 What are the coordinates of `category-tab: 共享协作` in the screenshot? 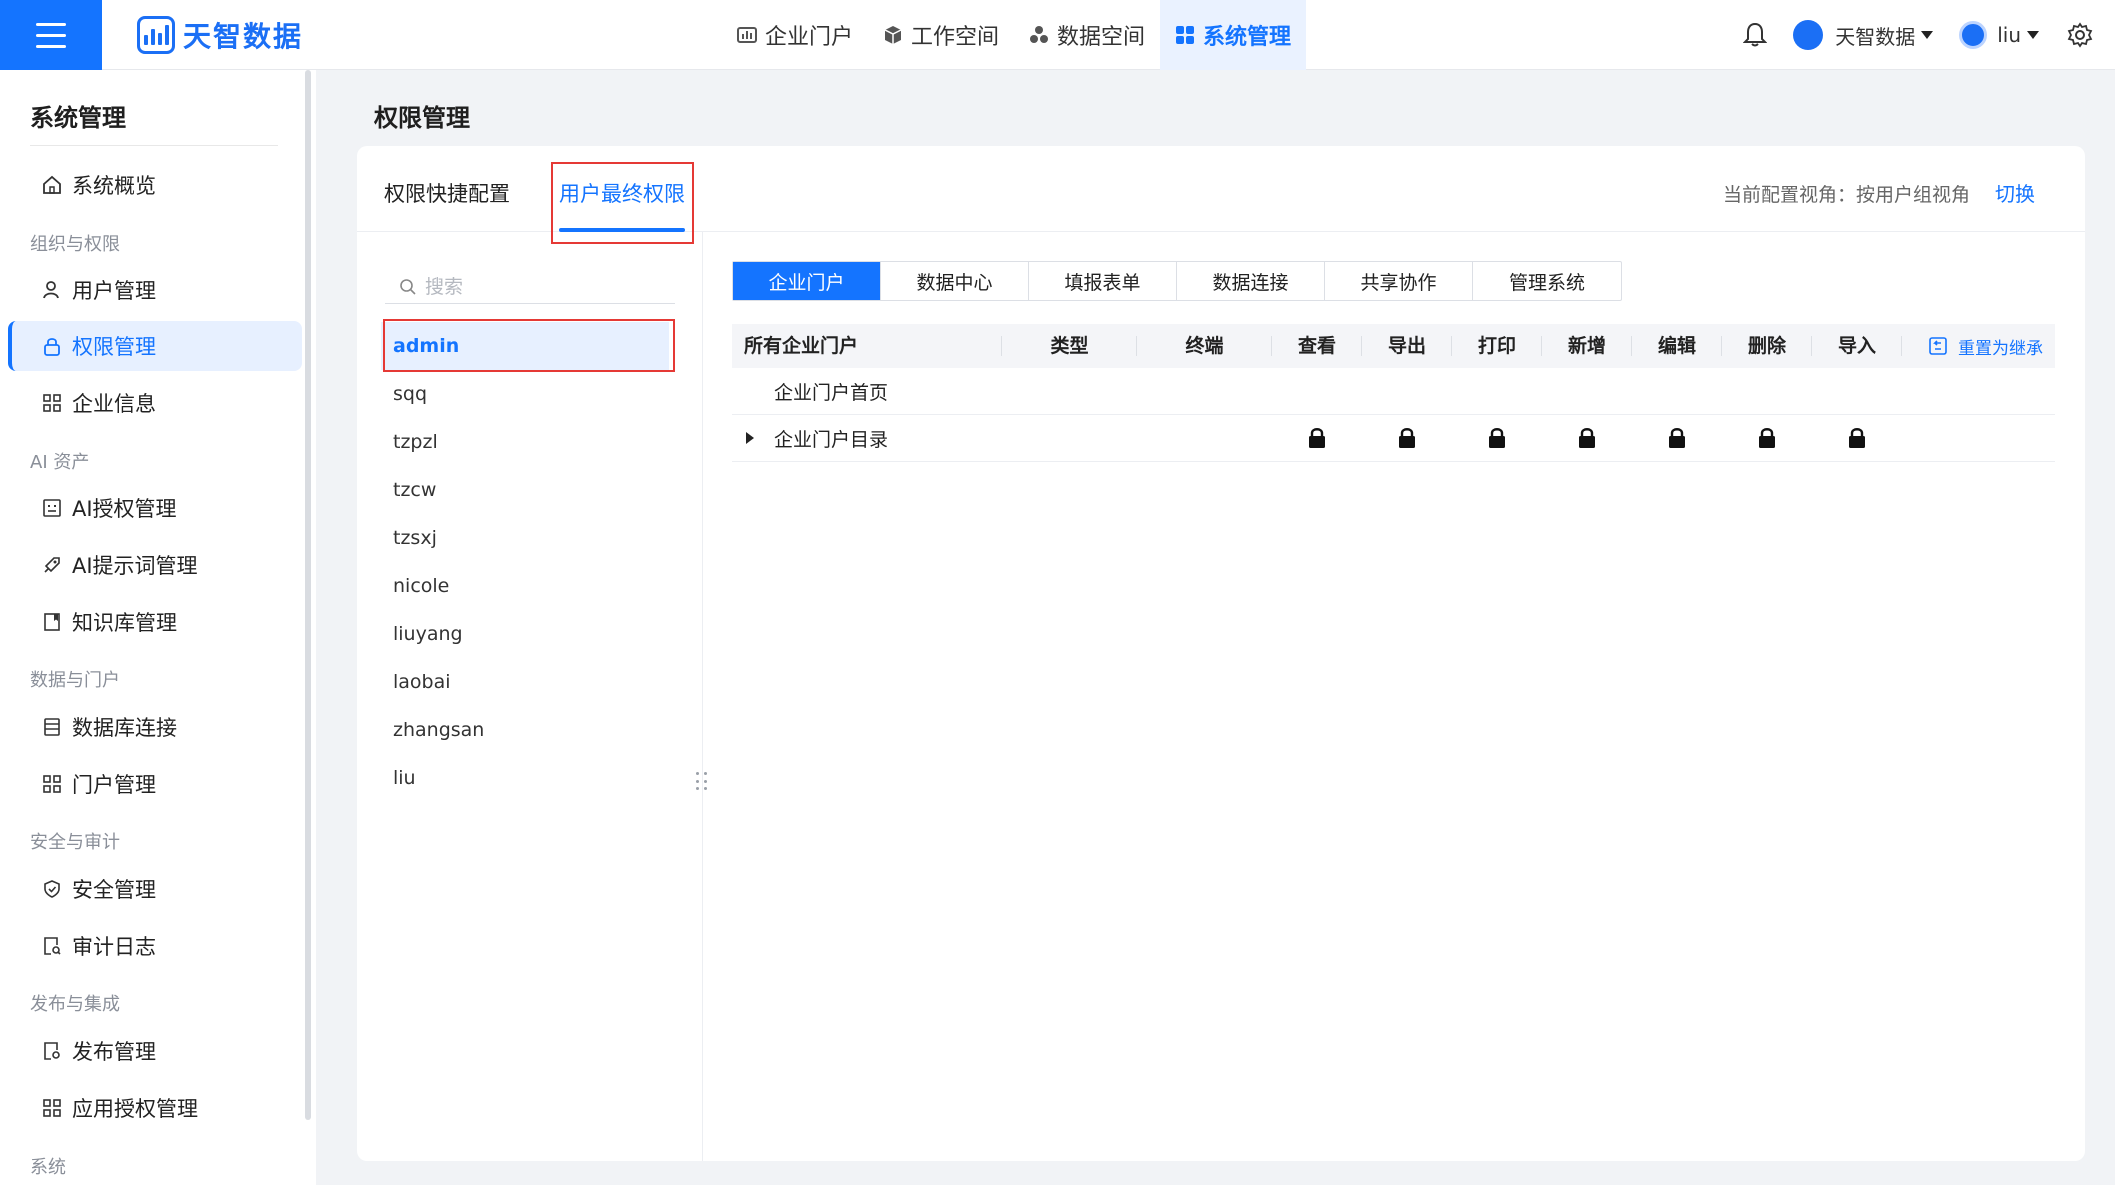 It's located at (1399, 281).